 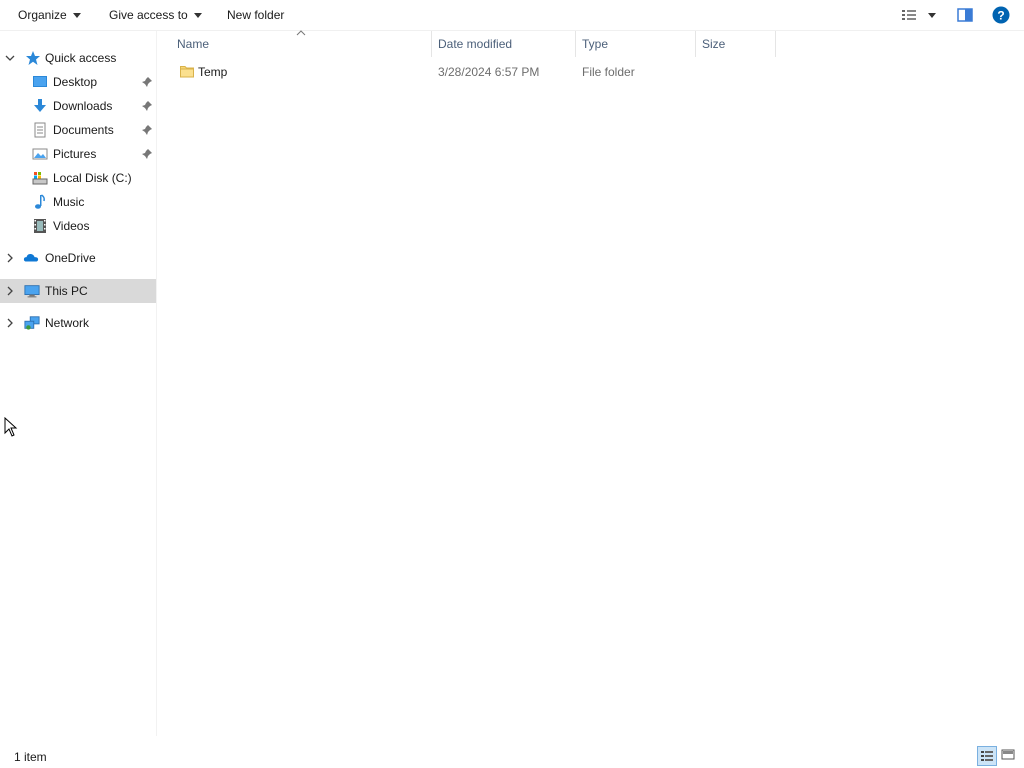 I want to click on nav-item-onedrive: OneDrive, so click(x=78, y=258).